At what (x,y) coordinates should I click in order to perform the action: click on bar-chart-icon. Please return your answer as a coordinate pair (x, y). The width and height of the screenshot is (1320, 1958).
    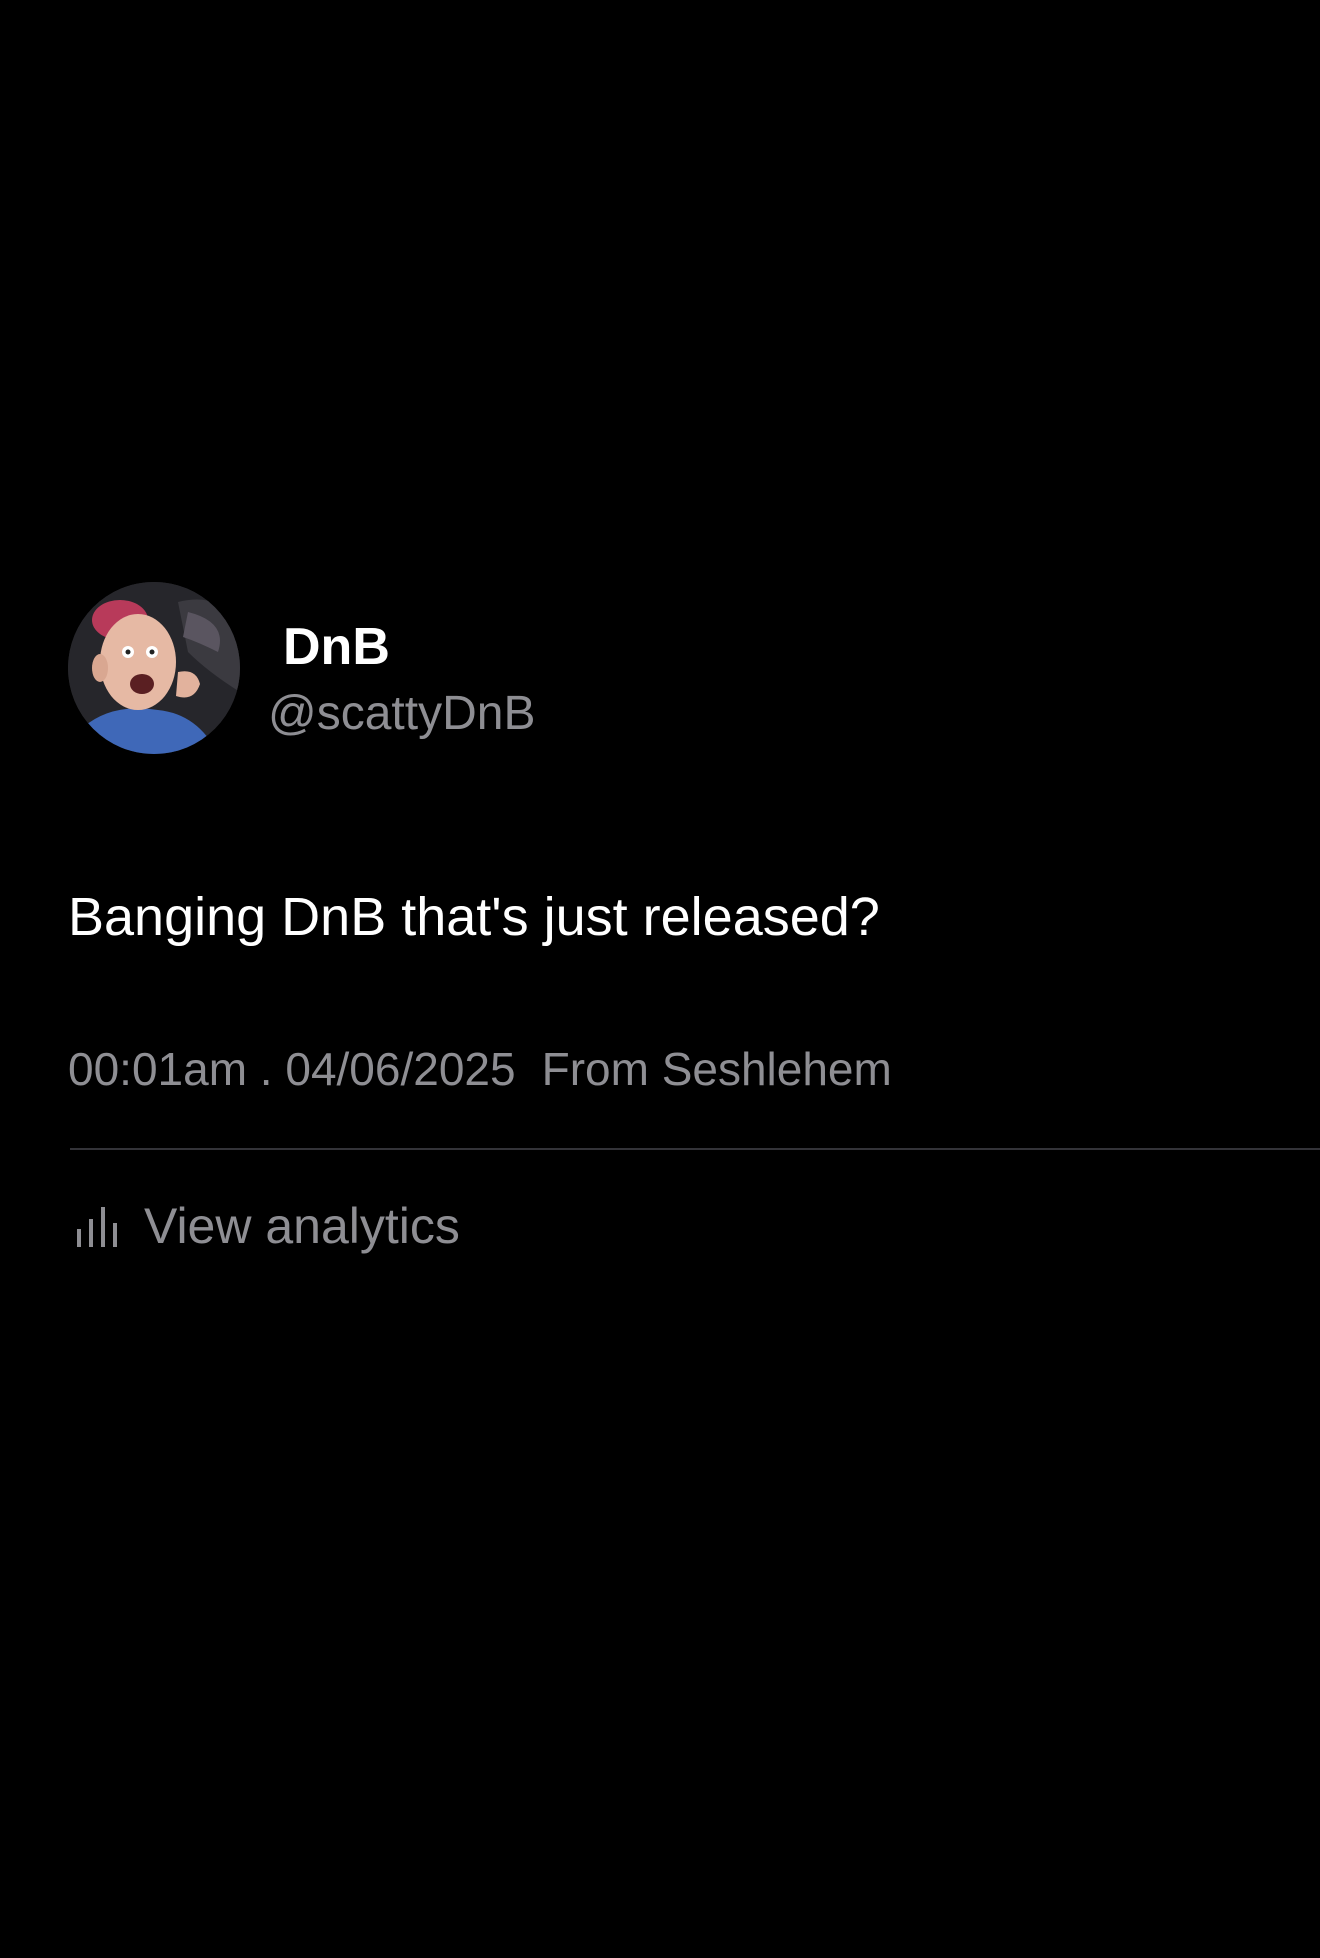
    Looking at the image, I should click on (97, 1227).